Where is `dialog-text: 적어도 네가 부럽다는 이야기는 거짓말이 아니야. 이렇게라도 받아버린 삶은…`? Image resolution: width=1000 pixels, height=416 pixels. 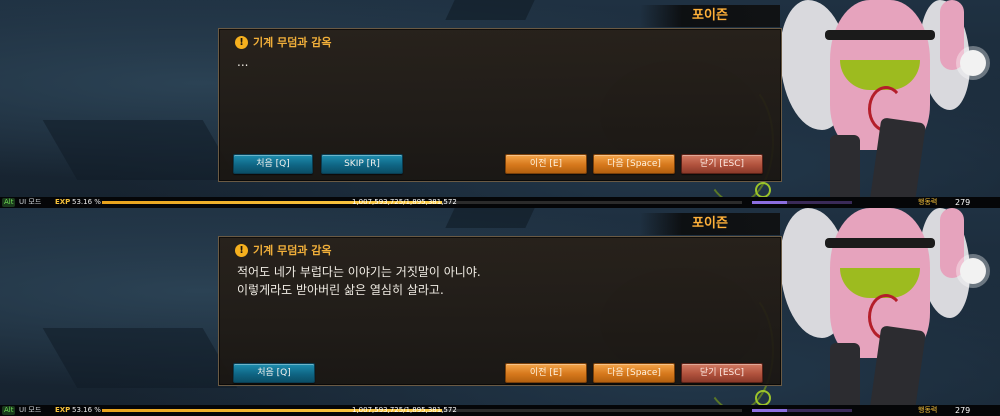
dialog-text: 적어도 네가 부럽다는 이야기는 거짓말이 아니야. 이렇게라도 받아버린 삶은… is located at coordinates (359, 281).